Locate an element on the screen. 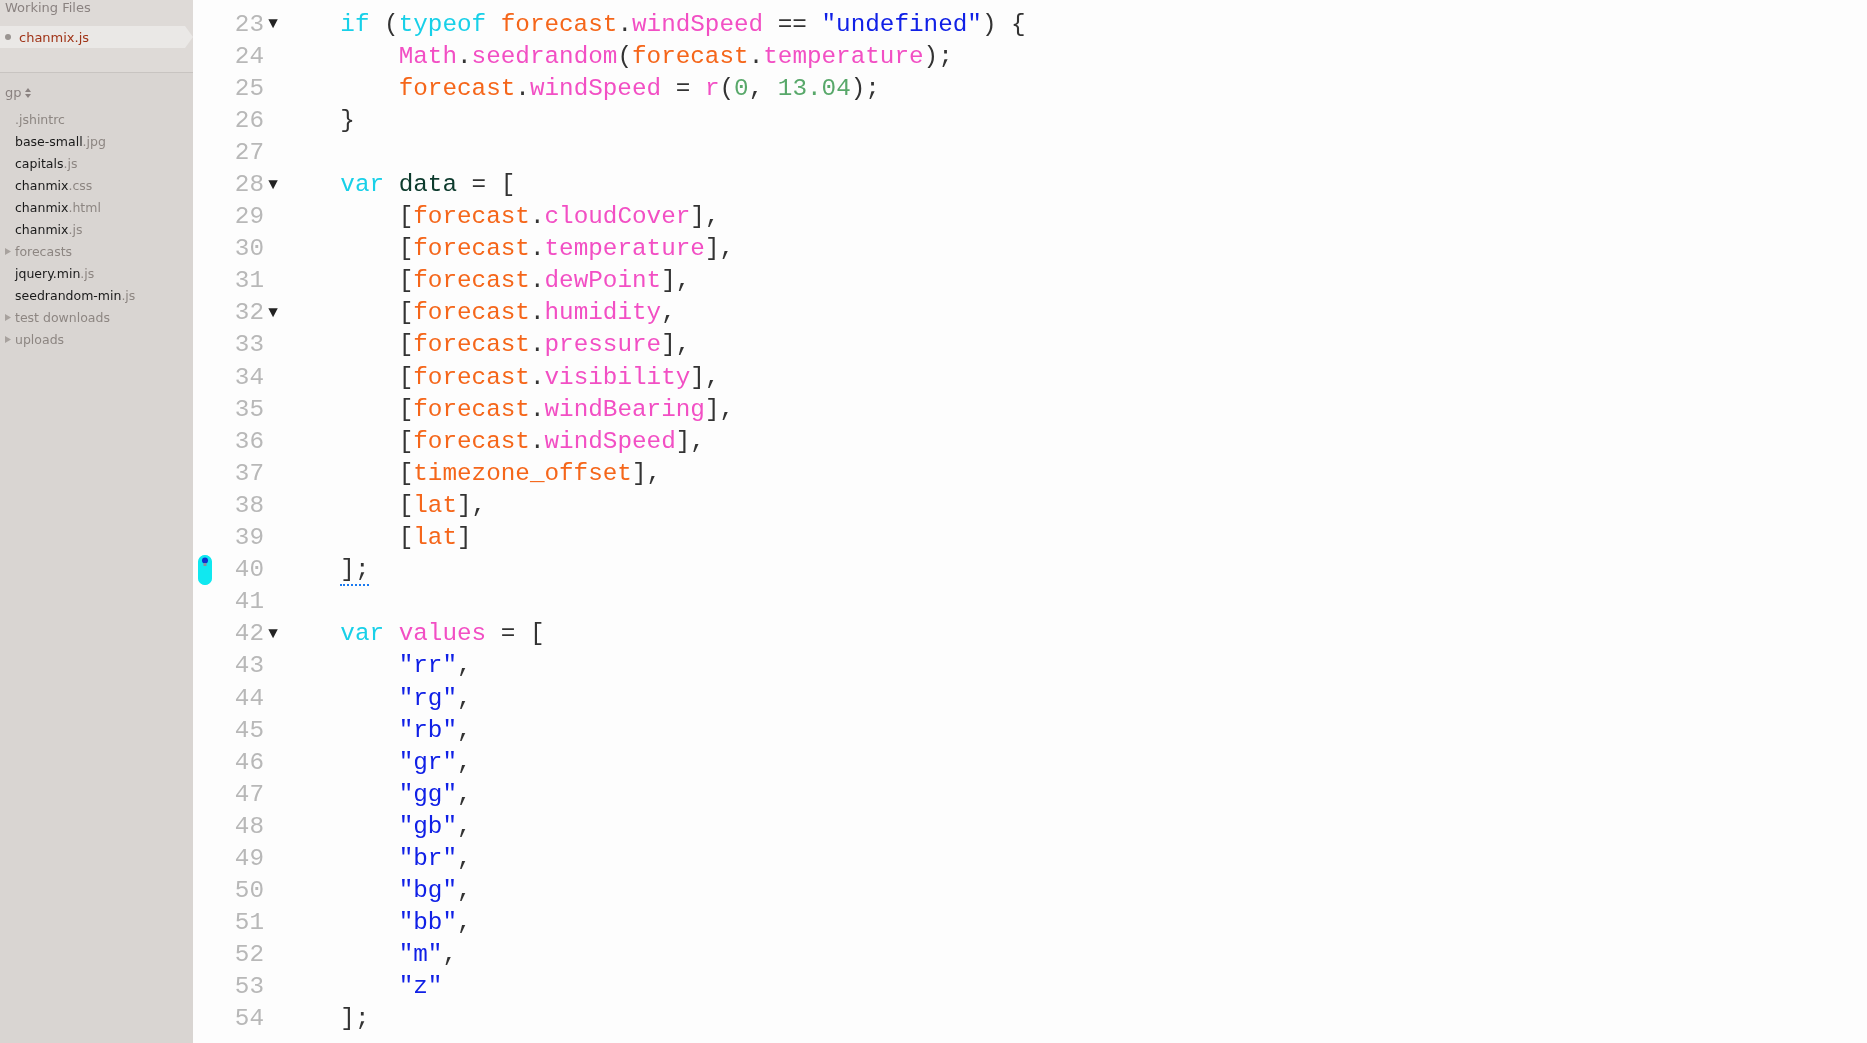 Image resolution: width=1867 pixels, height=1043 pixels. code-line: [forecast.cloudCover], is located at coordinates (558, 217).